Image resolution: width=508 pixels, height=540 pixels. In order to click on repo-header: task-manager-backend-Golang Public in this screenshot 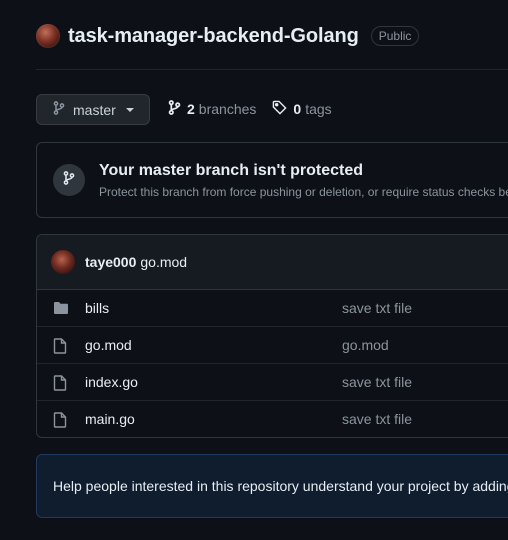, I will do `click(228, 36)`.